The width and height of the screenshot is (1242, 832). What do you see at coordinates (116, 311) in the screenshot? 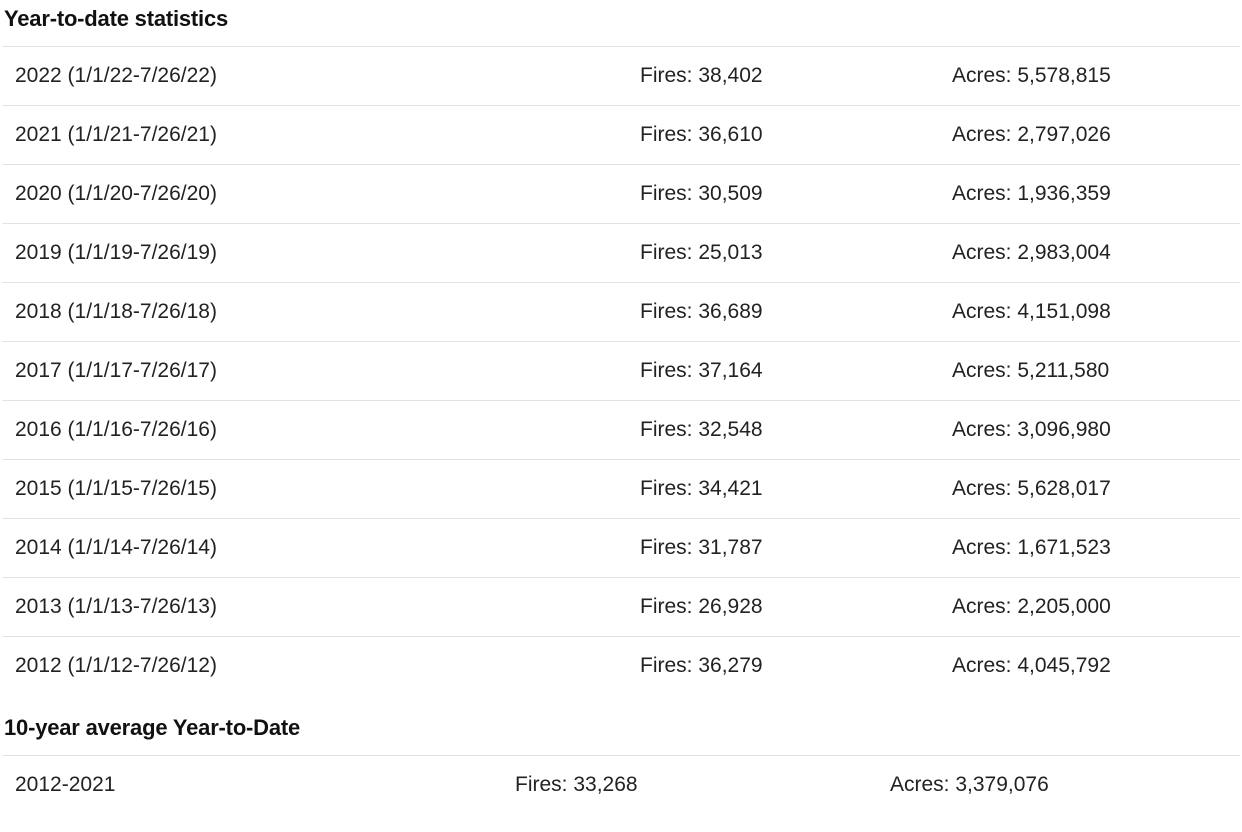
I see `period-cell: 2018 (1/1/18-7/26/18)` at bounding box center [116, 311].